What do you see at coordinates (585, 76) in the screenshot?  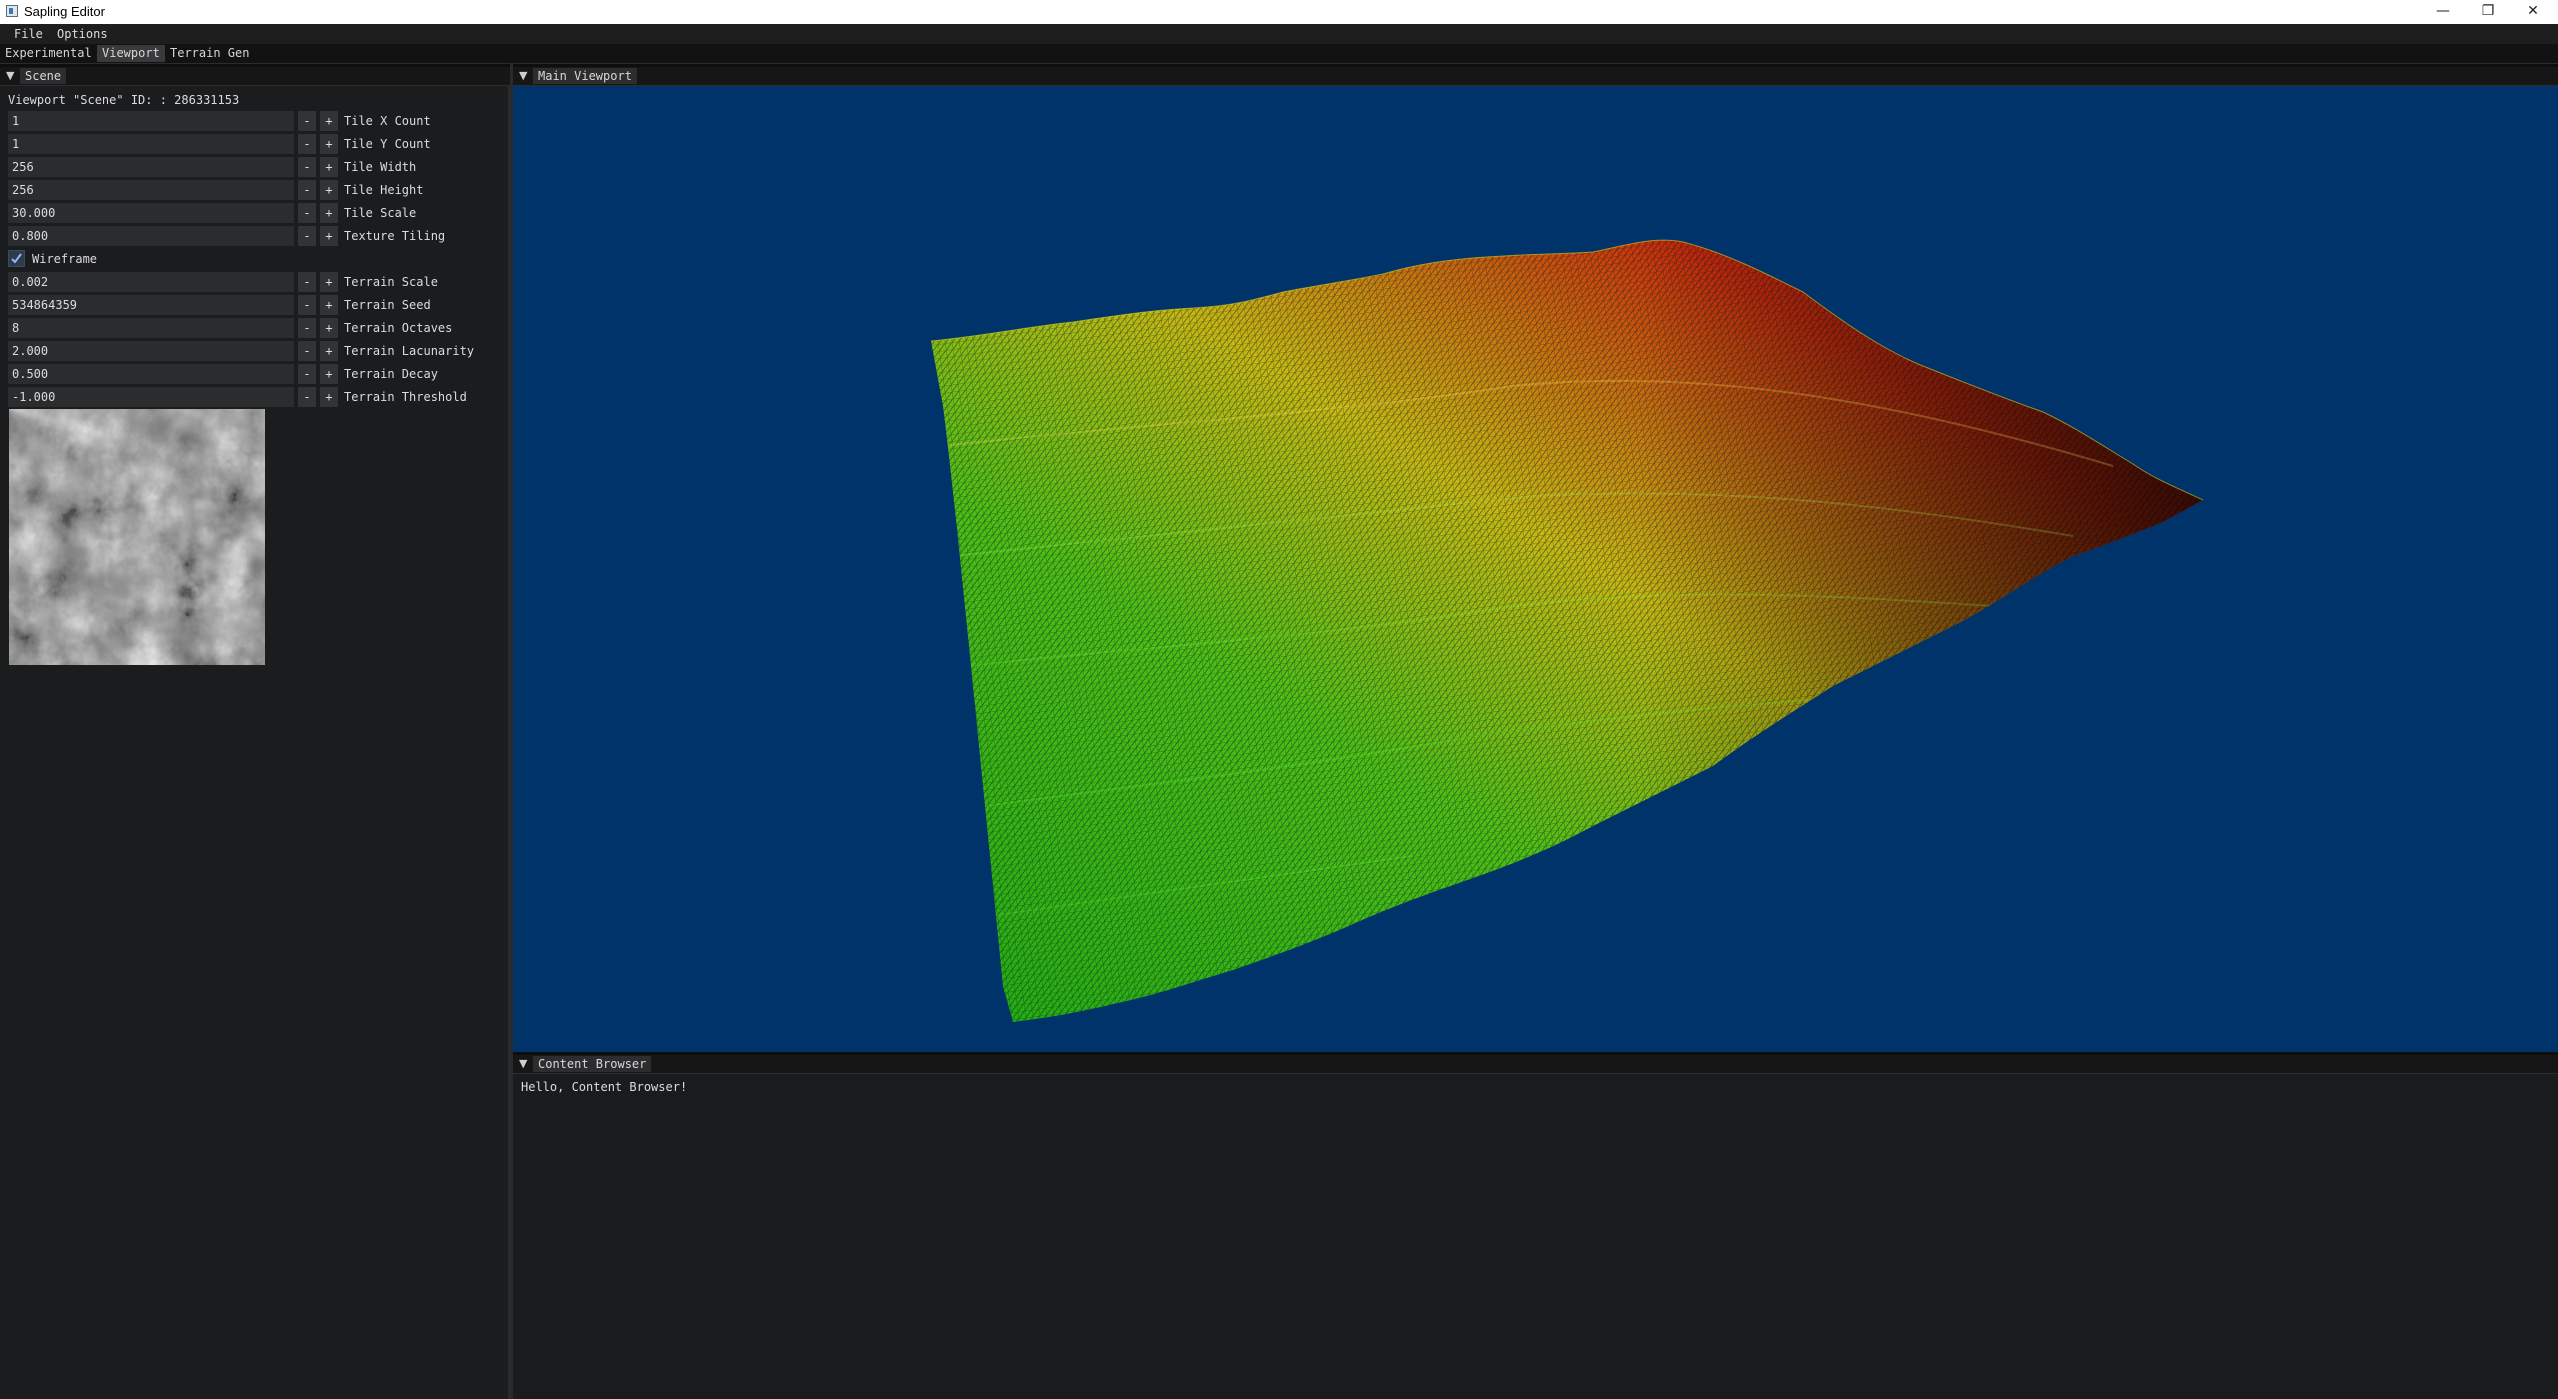 I see `main-viewport-tab: Main Viewport` at bounding box center [585, 76].